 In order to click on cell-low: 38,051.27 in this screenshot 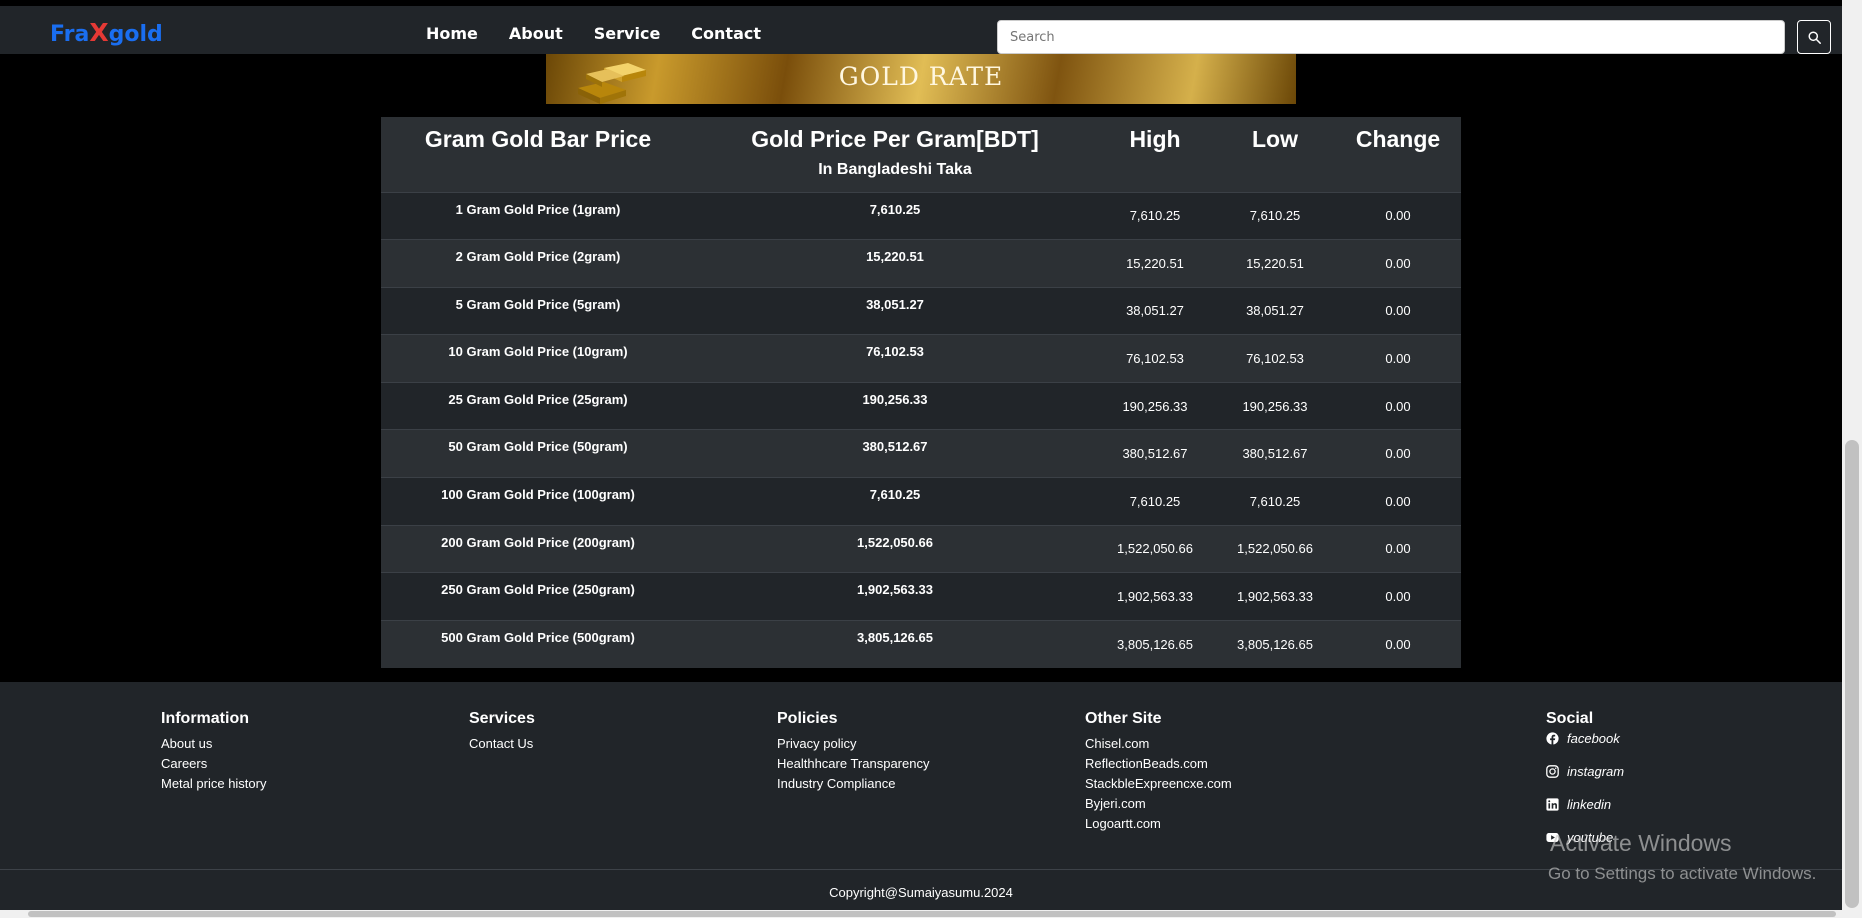, I will do `click(1275, 311)`.